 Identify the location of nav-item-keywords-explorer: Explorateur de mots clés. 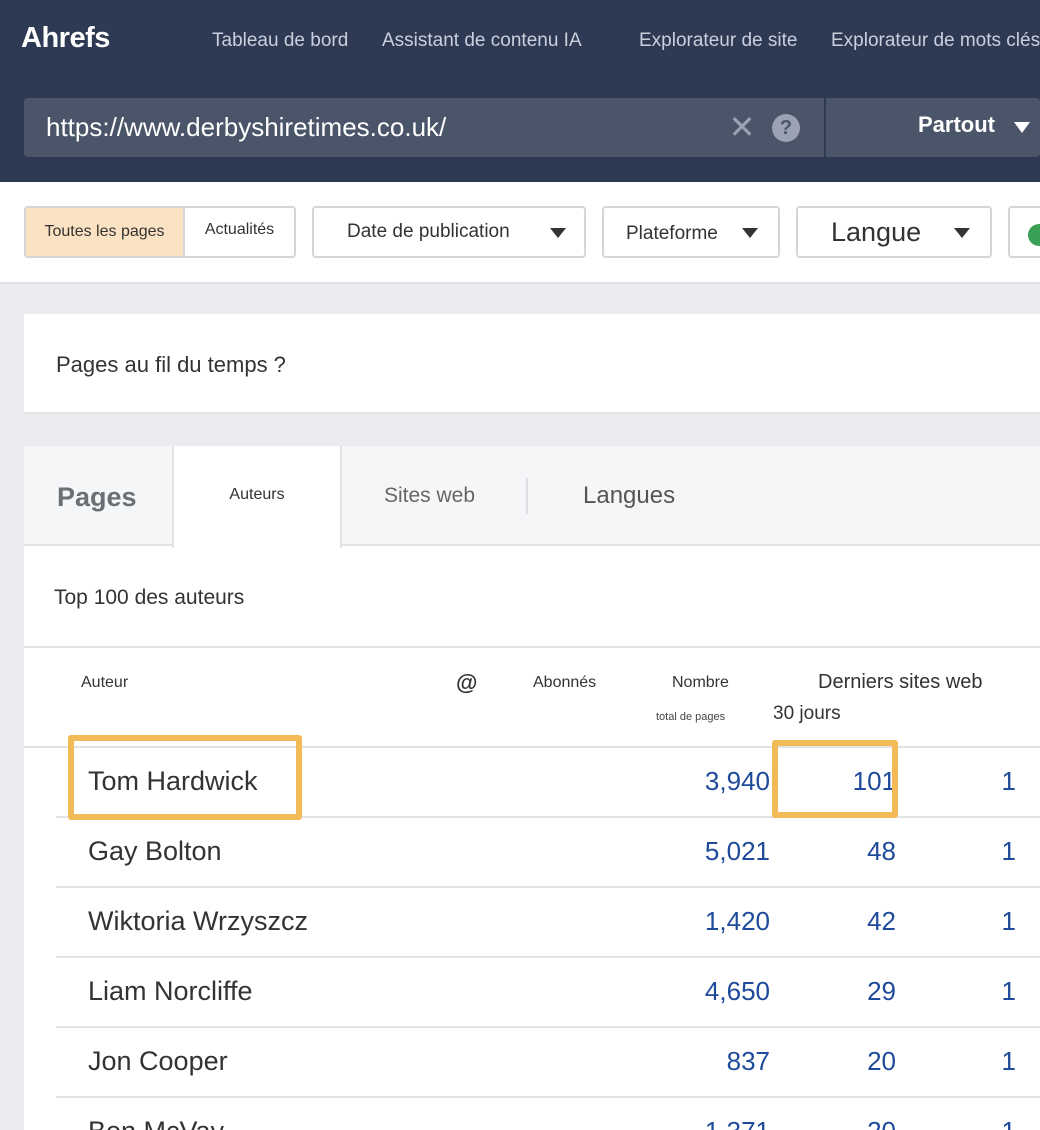
(935, 41).